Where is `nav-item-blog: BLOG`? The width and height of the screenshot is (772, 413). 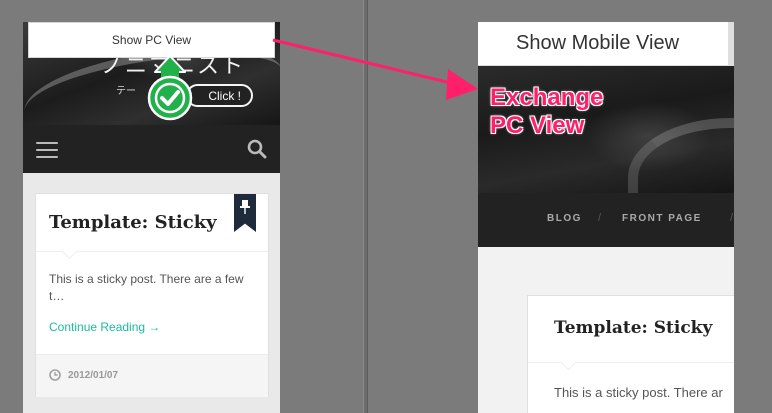
nav-item-blog: BLOG is located at coordinates (564, 218).